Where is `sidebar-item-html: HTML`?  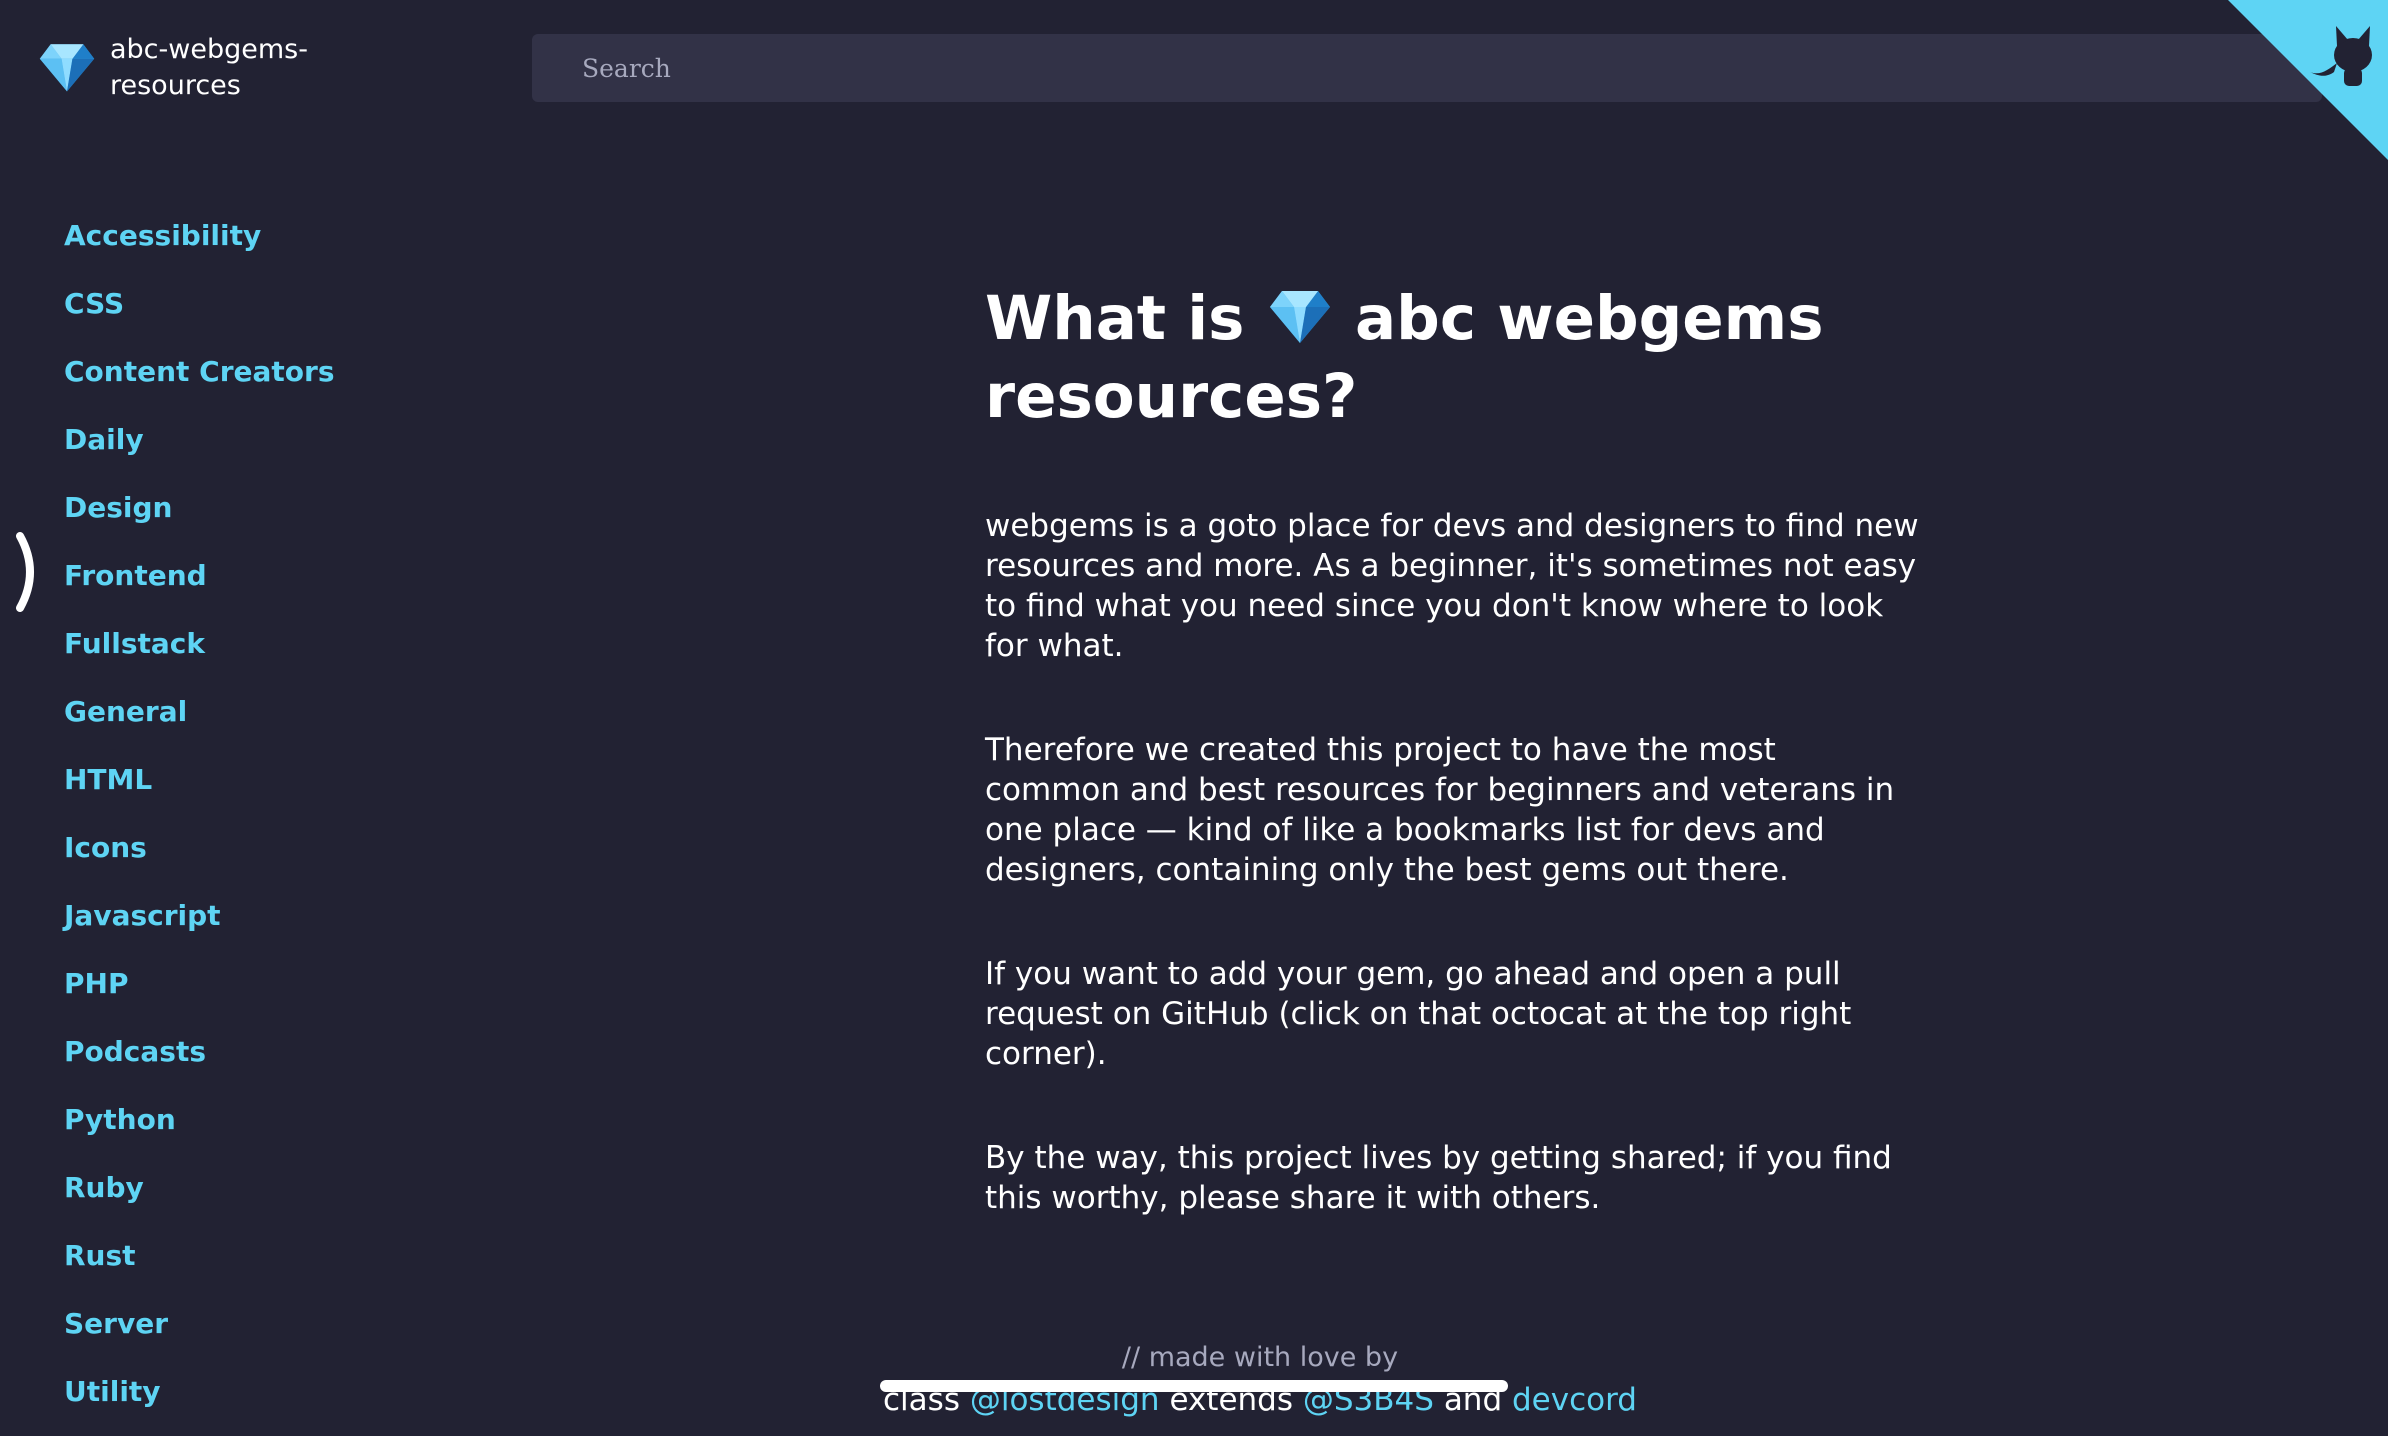 sidebar-item-html: HTML is located at coordinates (199, 790).